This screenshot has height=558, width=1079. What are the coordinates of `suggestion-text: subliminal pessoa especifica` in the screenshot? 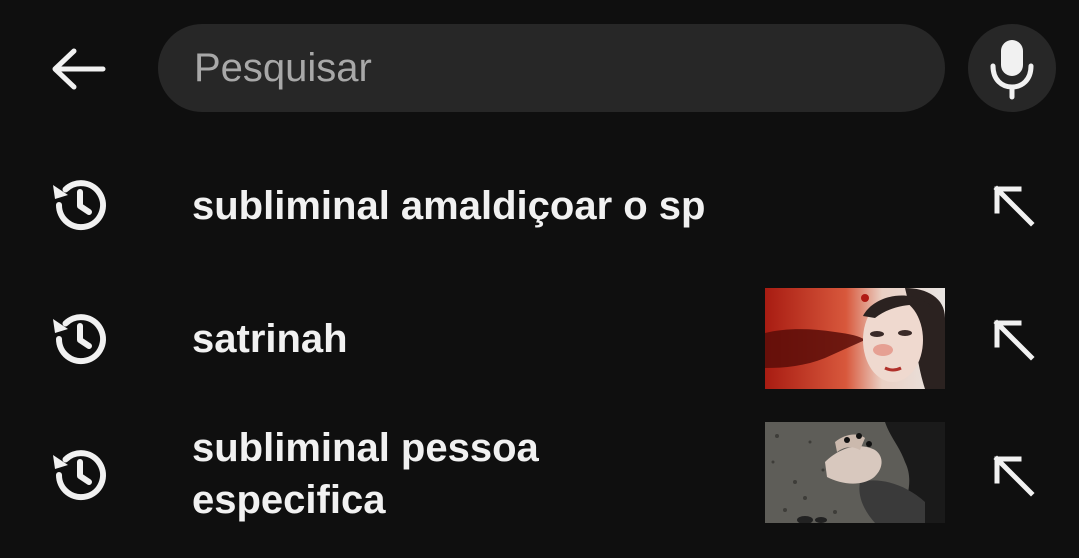 It's located at (365, 474).